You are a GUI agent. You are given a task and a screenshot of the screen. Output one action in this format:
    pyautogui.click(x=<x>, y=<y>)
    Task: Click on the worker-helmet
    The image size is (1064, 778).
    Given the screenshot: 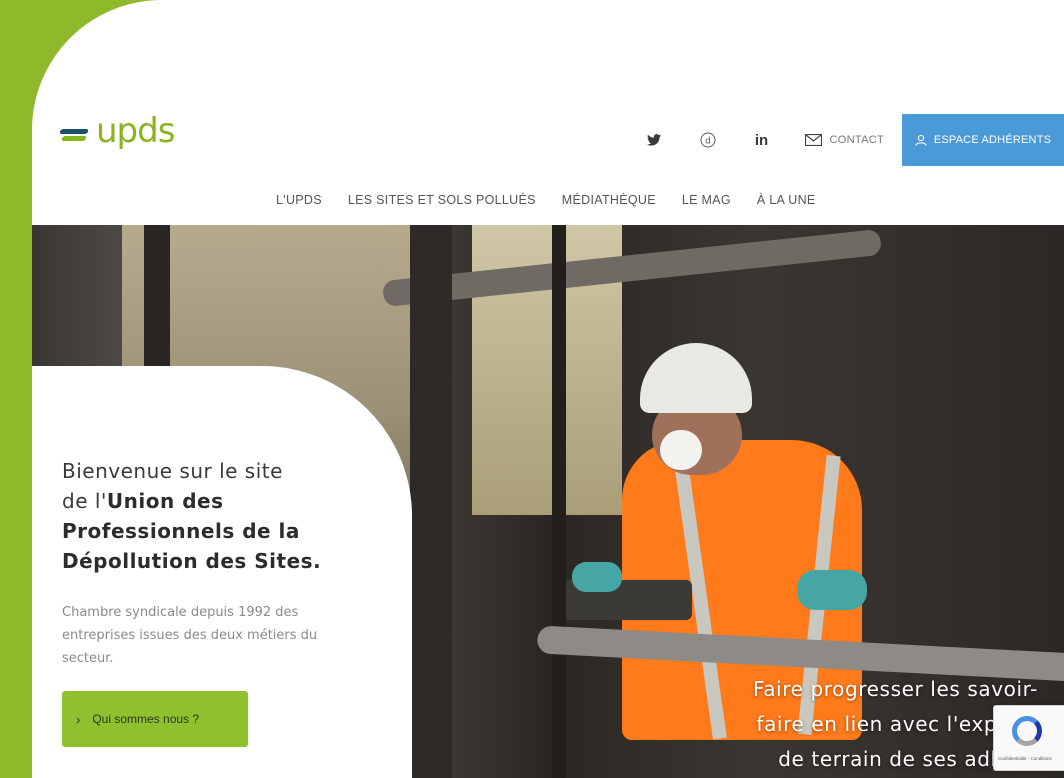 What is the action you would take?
    pyautogui.click(x=696, y=378)
    